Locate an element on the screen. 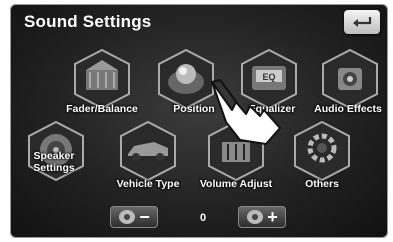 The image size is (393, 242). gear-icon is located at coordinates (322, 151).